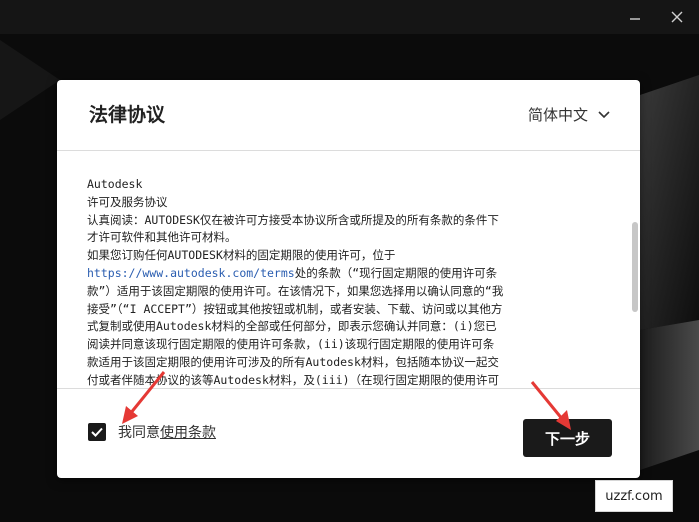 The height and width of the screenshot is (522, 699). What do you see at coordinates (634, 496) in the screenshot?
I see `site-watermark: uzzf.com` at bounding box center [634, 496].